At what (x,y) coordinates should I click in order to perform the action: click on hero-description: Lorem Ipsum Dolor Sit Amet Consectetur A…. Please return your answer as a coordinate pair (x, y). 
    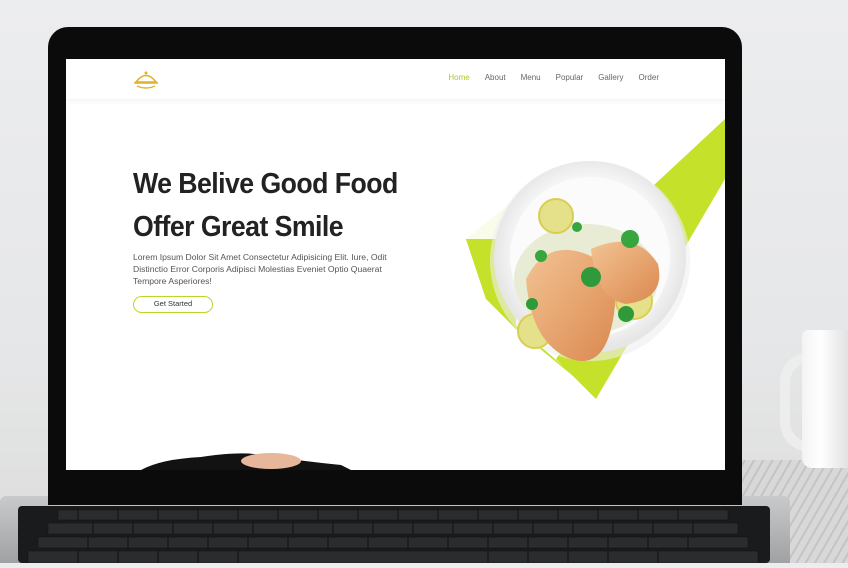
    Looking at the image, I should click on (260, 269).